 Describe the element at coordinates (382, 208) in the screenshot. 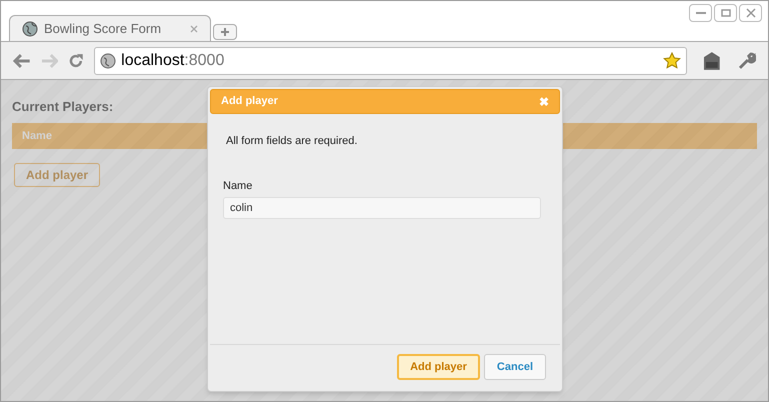

I see `name-input-field: colin` at that location.